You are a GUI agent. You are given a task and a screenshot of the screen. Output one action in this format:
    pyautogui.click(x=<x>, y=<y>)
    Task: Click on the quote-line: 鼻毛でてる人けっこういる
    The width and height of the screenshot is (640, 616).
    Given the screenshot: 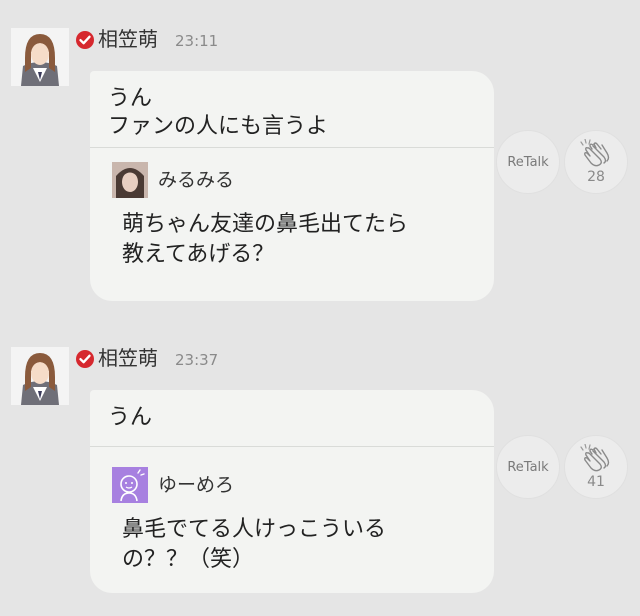 What is the action you would take?
    pyautogui.click(x=254, y=529)
    